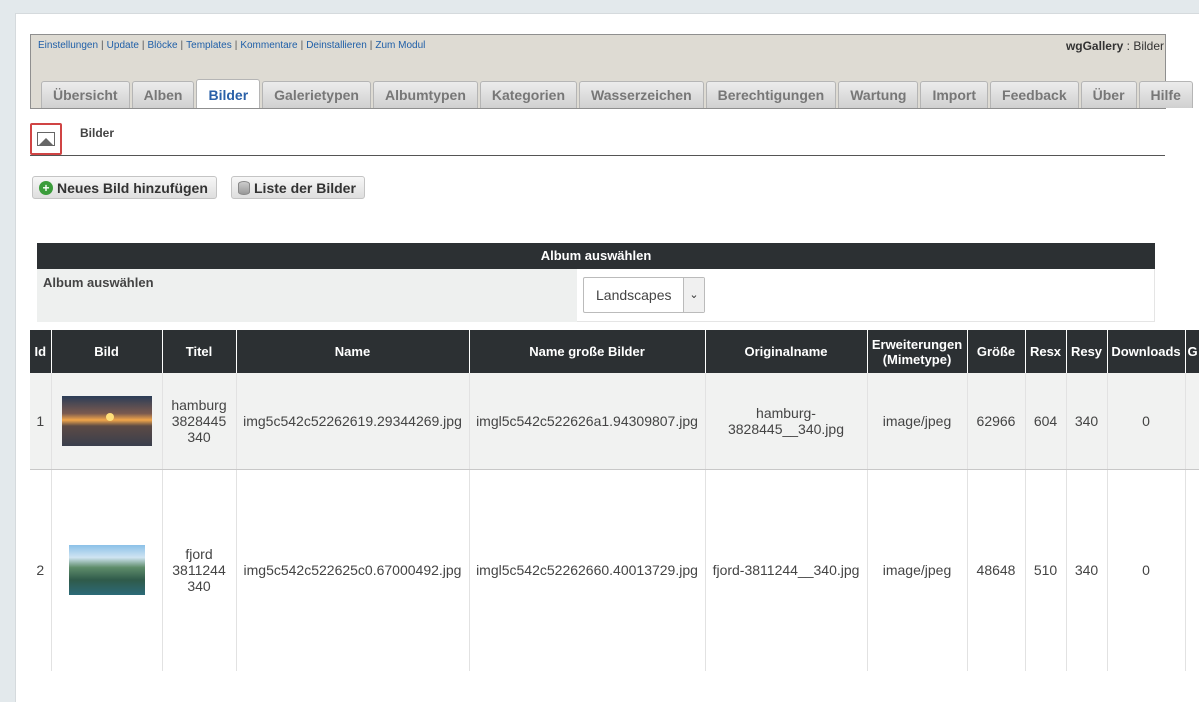  What do you see at coordinates (1192, 351) in the screenshot?
I see `col-g: G` at bounding box center [1192, 351].